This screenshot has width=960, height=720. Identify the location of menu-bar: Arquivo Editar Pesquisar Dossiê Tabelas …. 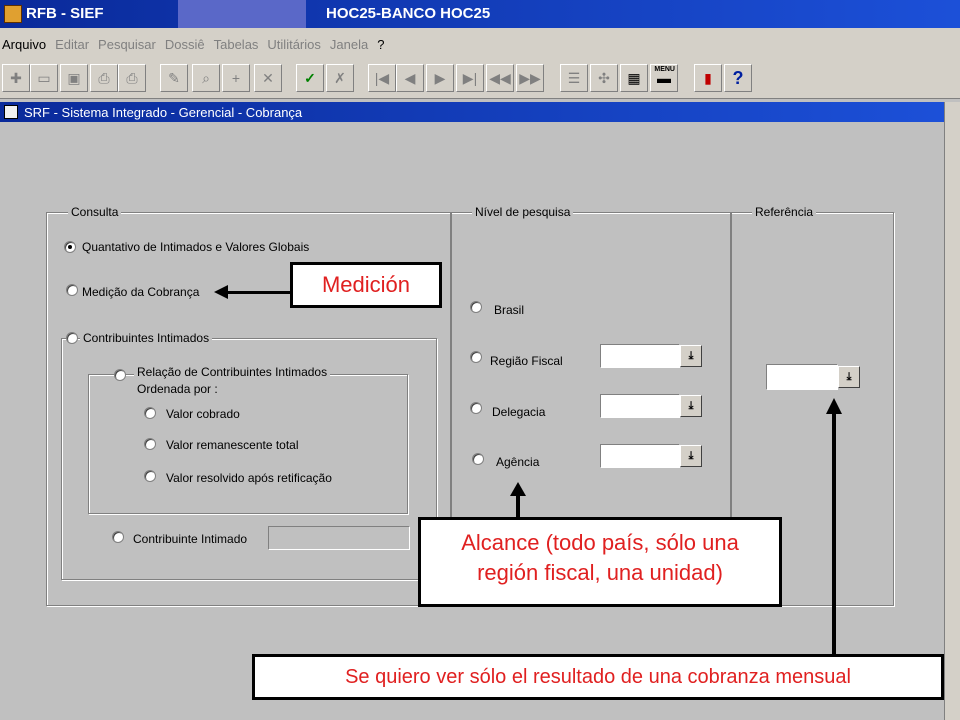
(480, 44).